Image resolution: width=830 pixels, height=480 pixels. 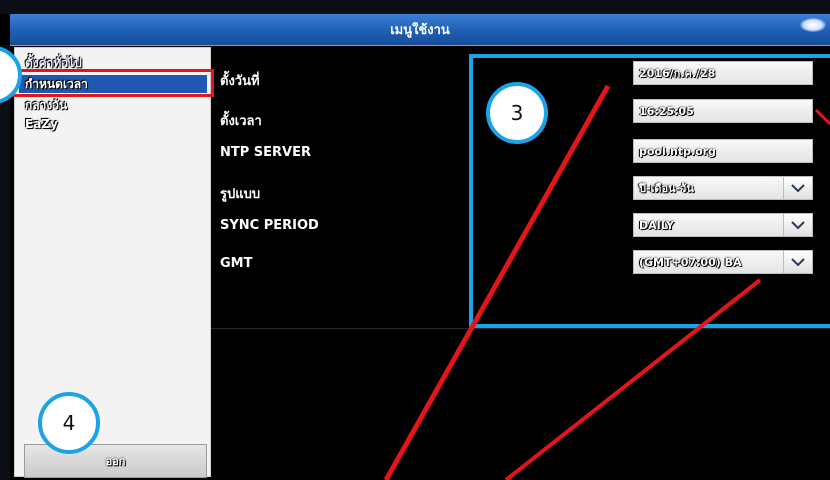 I want to click on ntp-server-label: NTP SERVER, so click(x=266, y=152).